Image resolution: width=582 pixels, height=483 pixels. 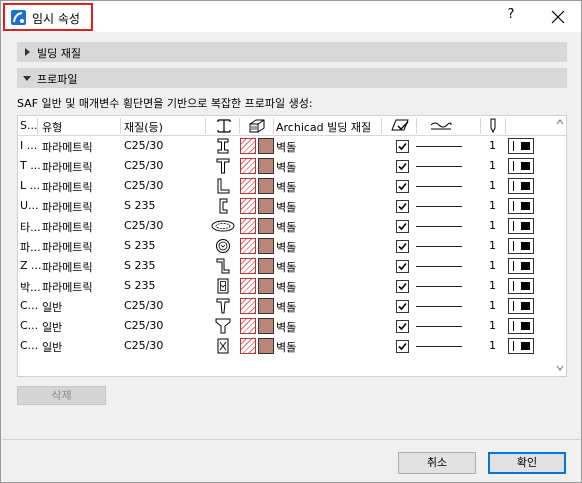 What do you see at coordinates (511, 17) in the screenshot?
I see `help-button: ?` at bounding box center [511, 17].